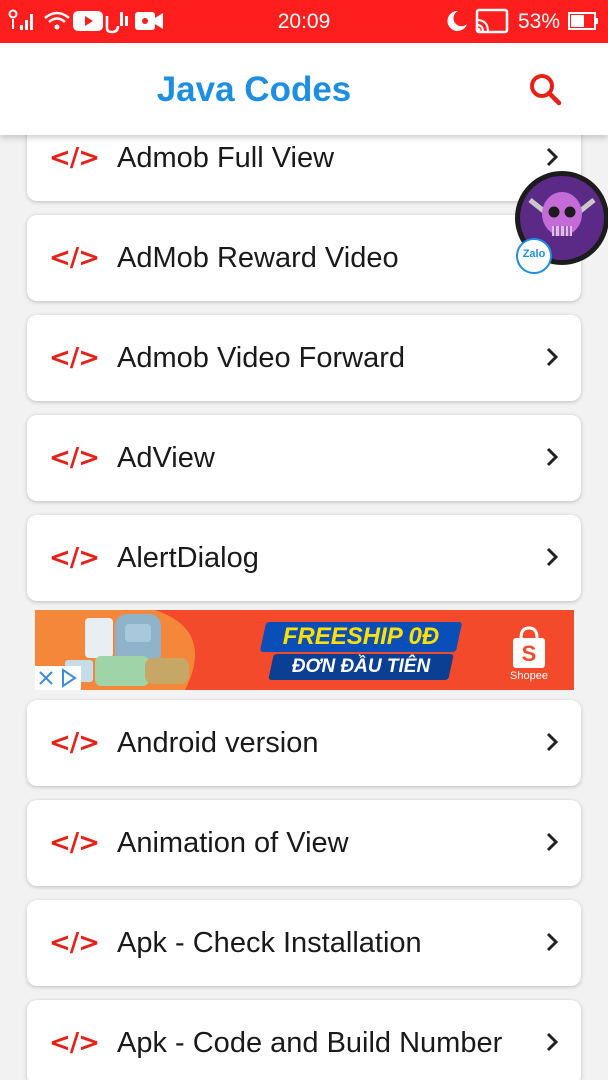 Image resolution: width=608 pixels, height=1080 pixels. I want to click on list-item-apk-check-installation: </> Apk - Check Installation, so click(304, 943).